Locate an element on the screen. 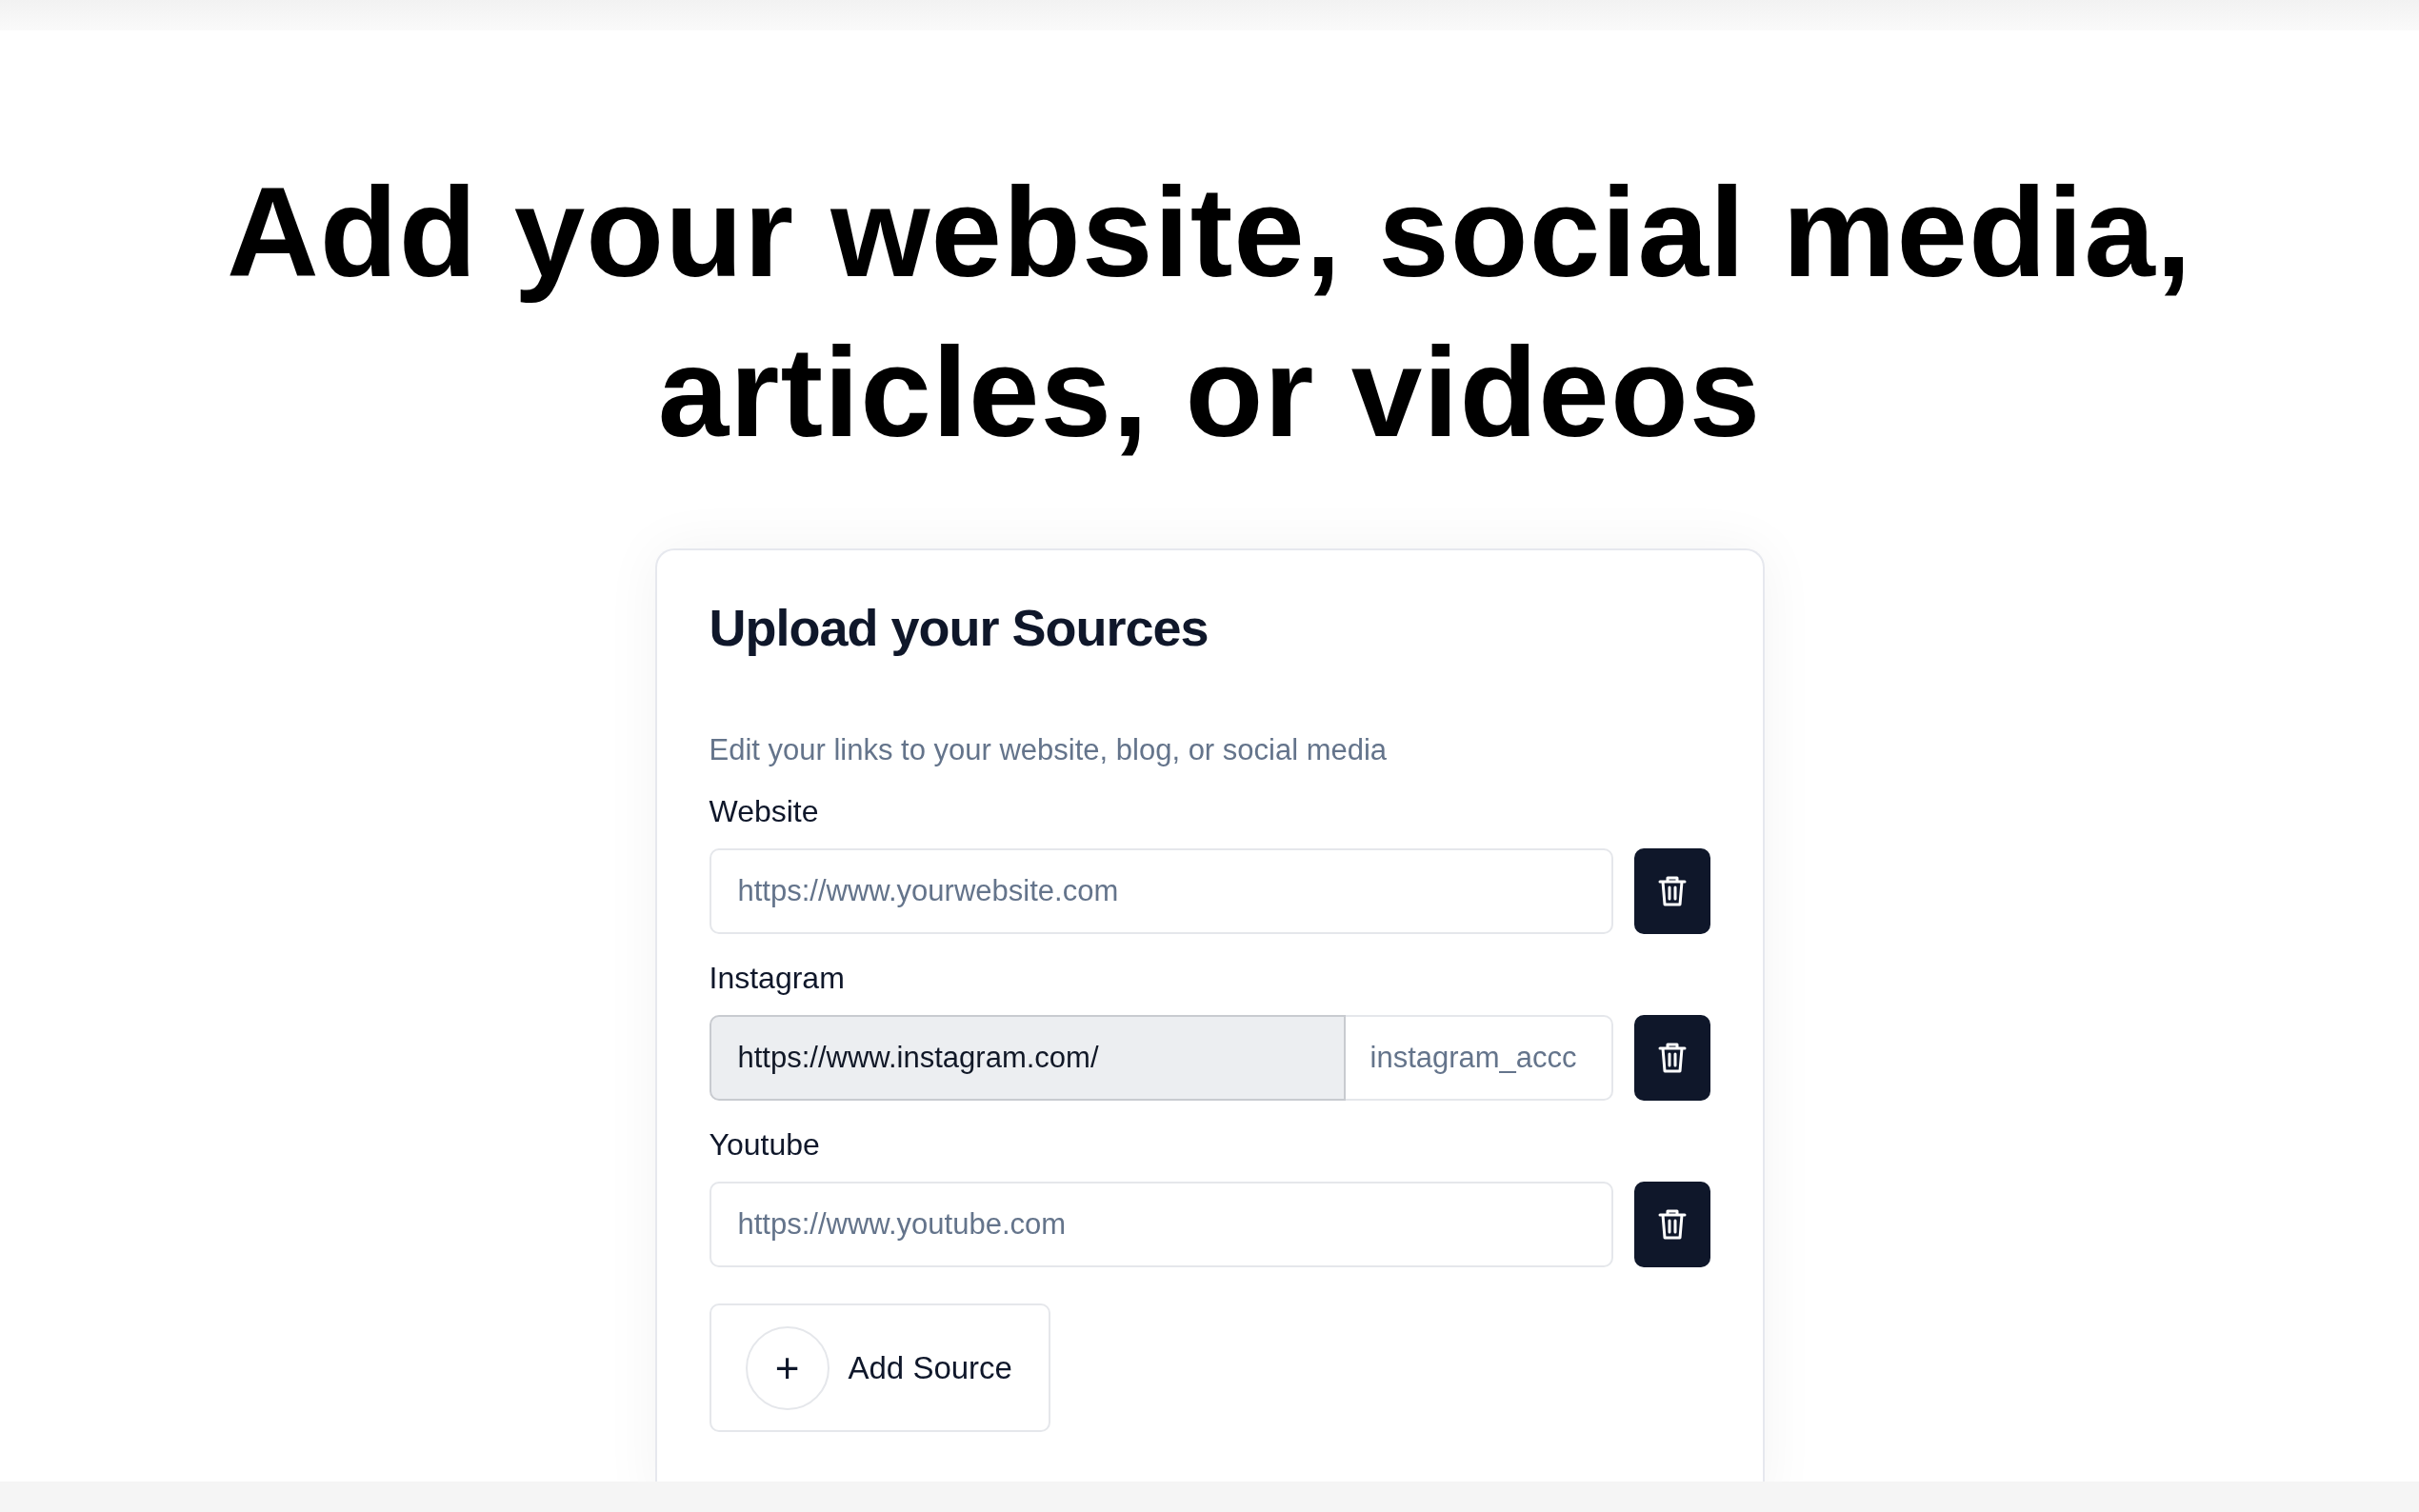 This screenshot has width=2419, height=1512. url-prefix: https://www.instagram.com/ is located at coordinates (1027, 1058).